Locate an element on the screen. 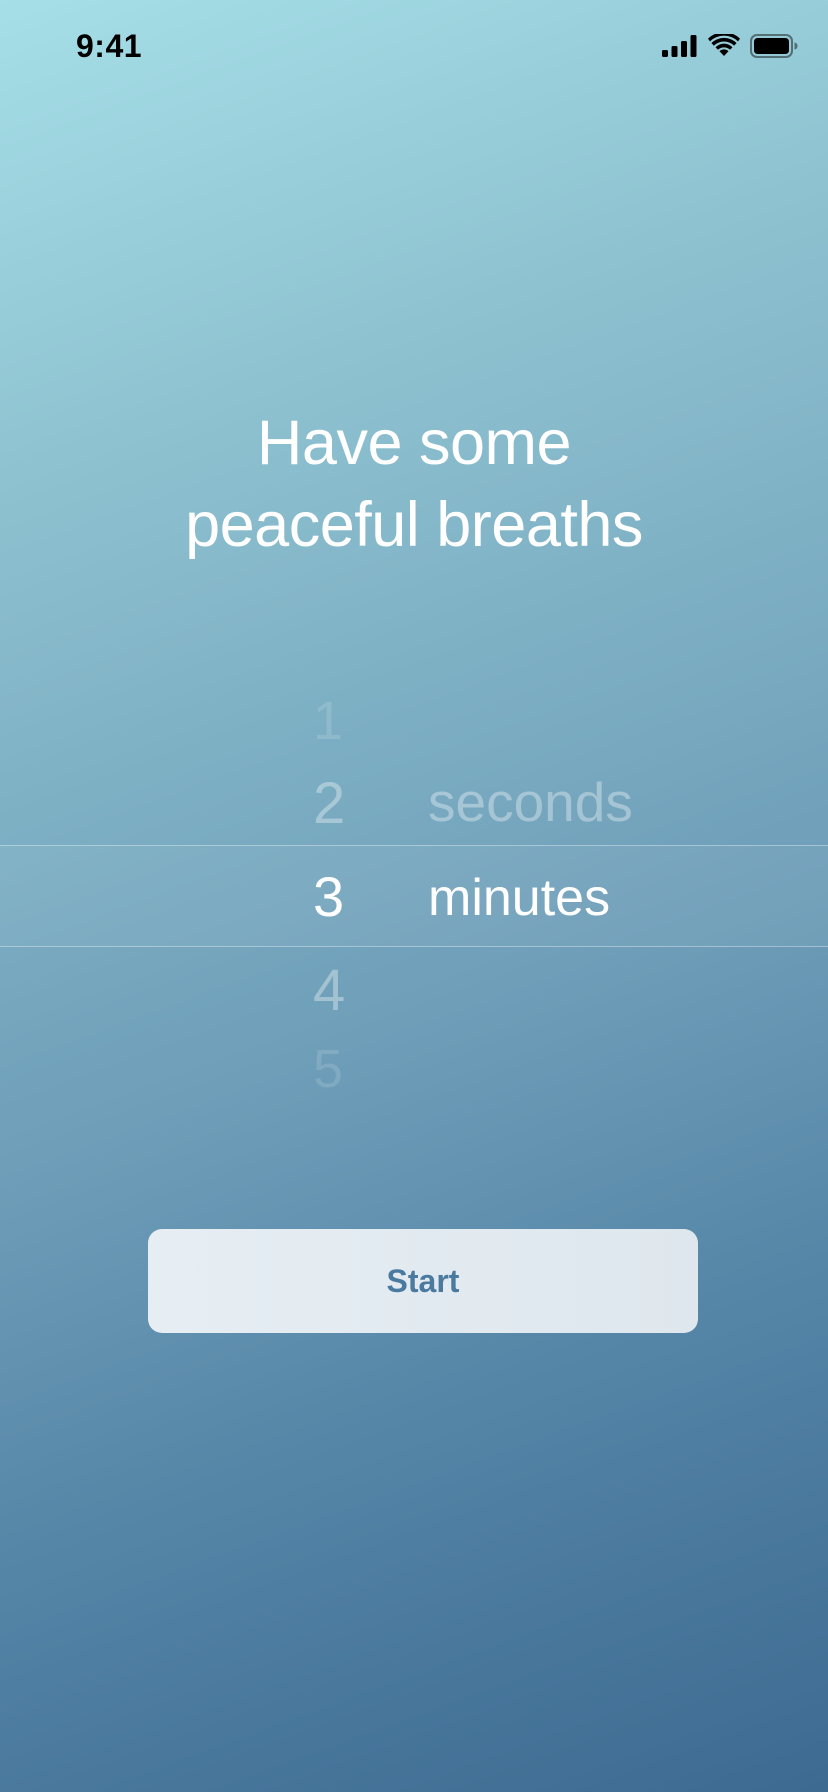 The width and height of the screenshot is (828, 1792). picker-unit-seconds: seconds is located at coordinates (530, 802).